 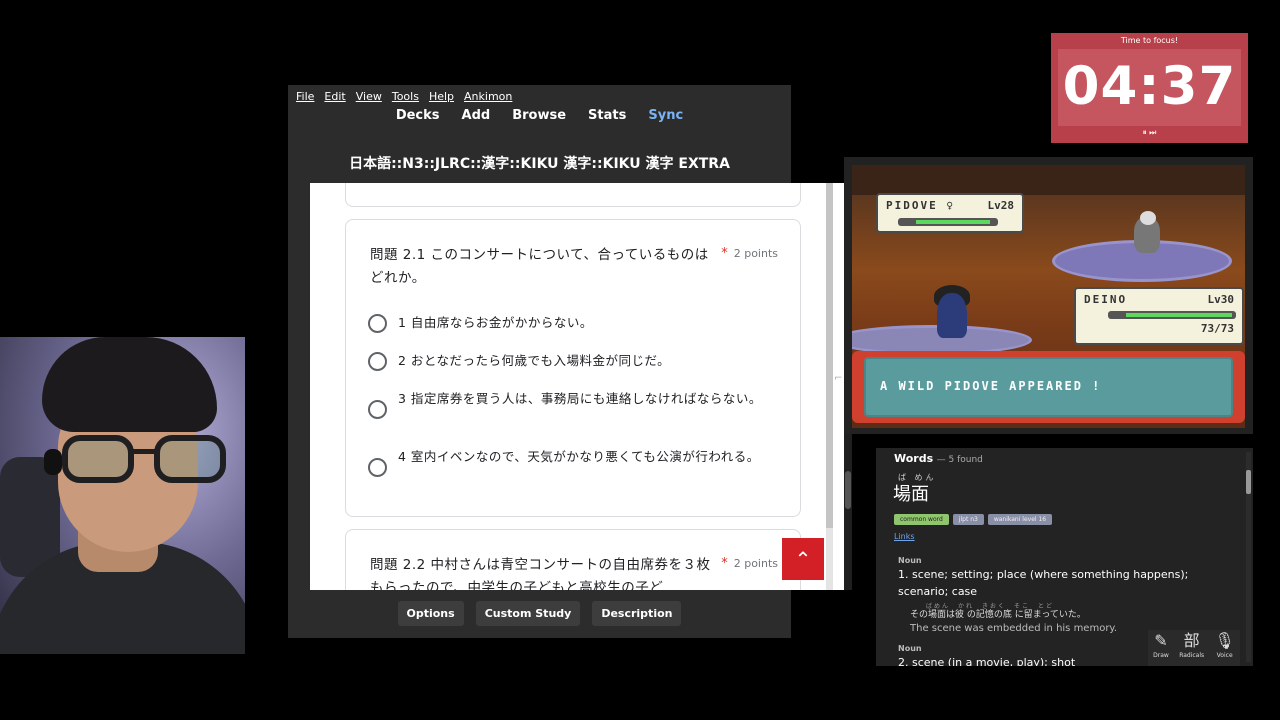 What do you see at coordinates (952, 315) in the screenshot?
I see `deino-sprite` at bounding box center [952, 315].